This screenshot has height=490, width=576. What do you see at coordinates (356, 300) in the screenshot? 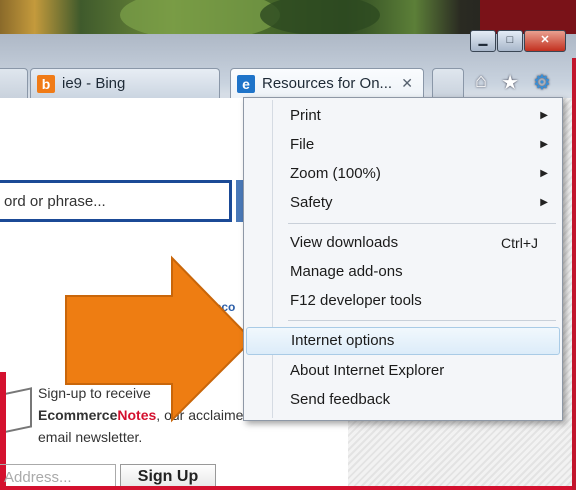
I see `menu-item-label: F12 developer tools` at bounding box center [356, 300].